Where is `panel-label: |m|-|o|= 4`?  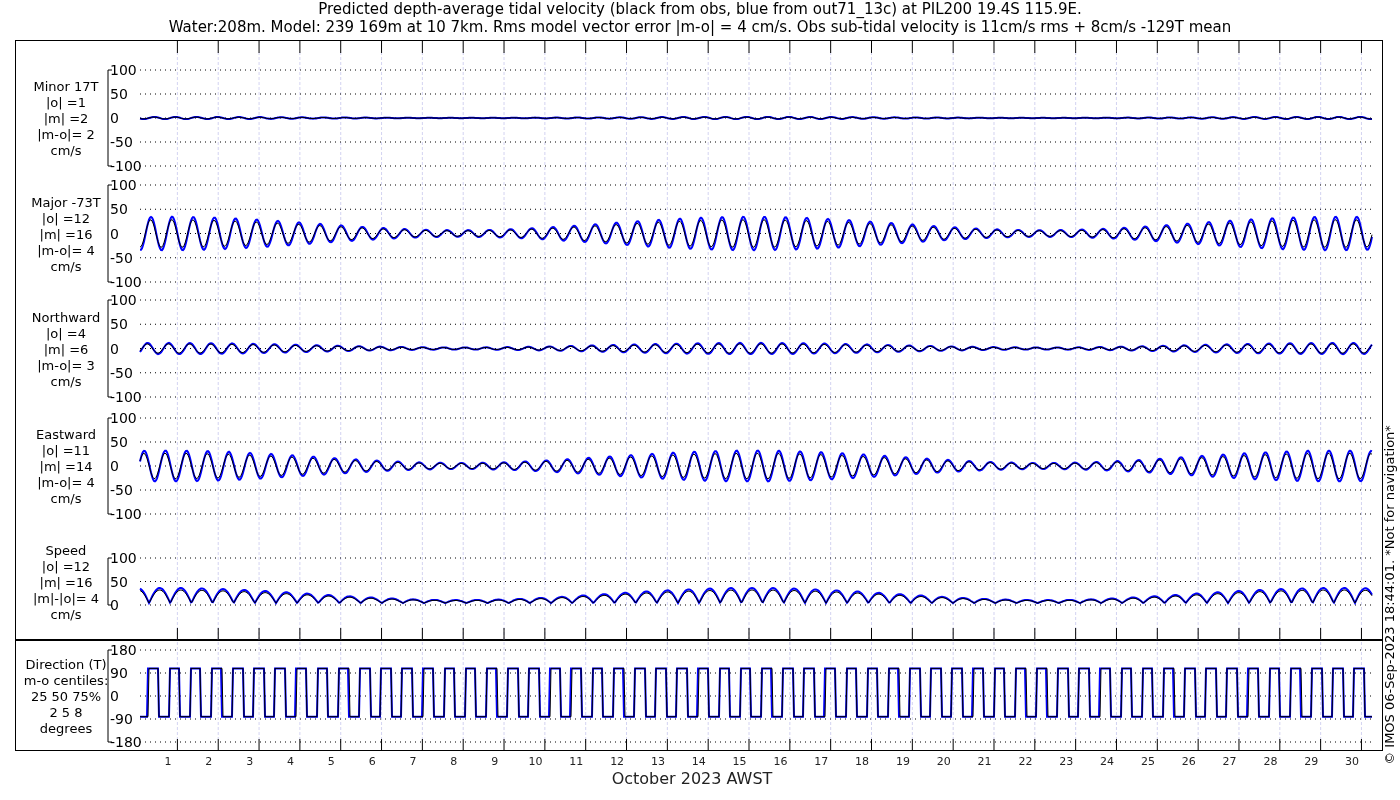
panel-label: |m|-|o|= 4 is located at coordinates (66, 598).